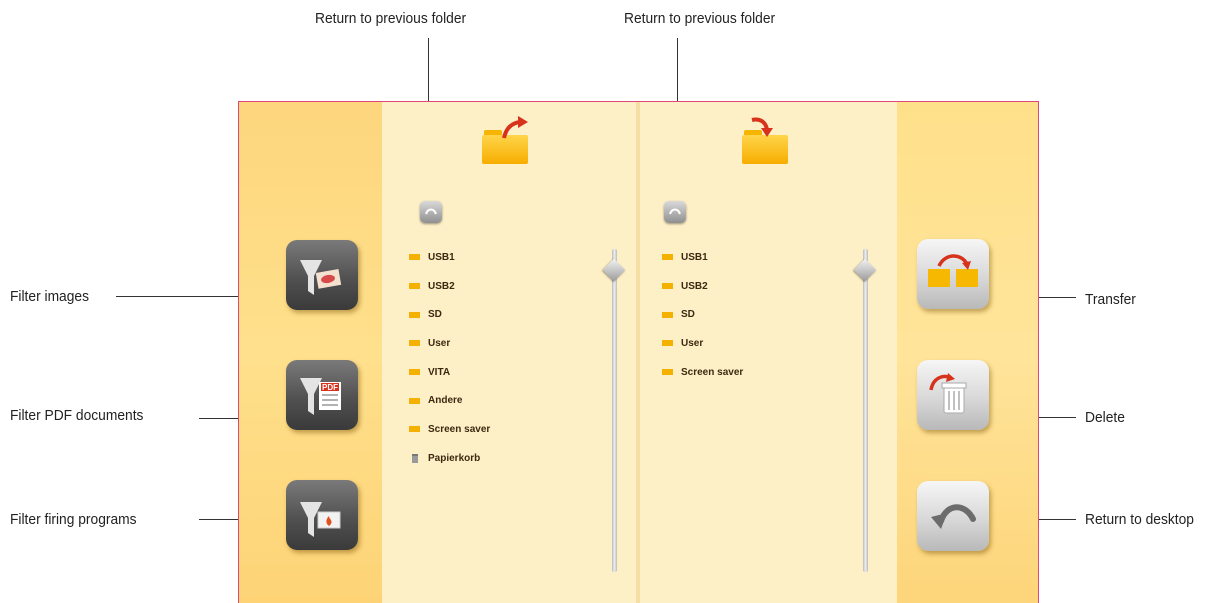  What do you see at coordinates (614, 410) in the screenshot?
I see `source-scrollbar-track` at bounding box center [614, 410].